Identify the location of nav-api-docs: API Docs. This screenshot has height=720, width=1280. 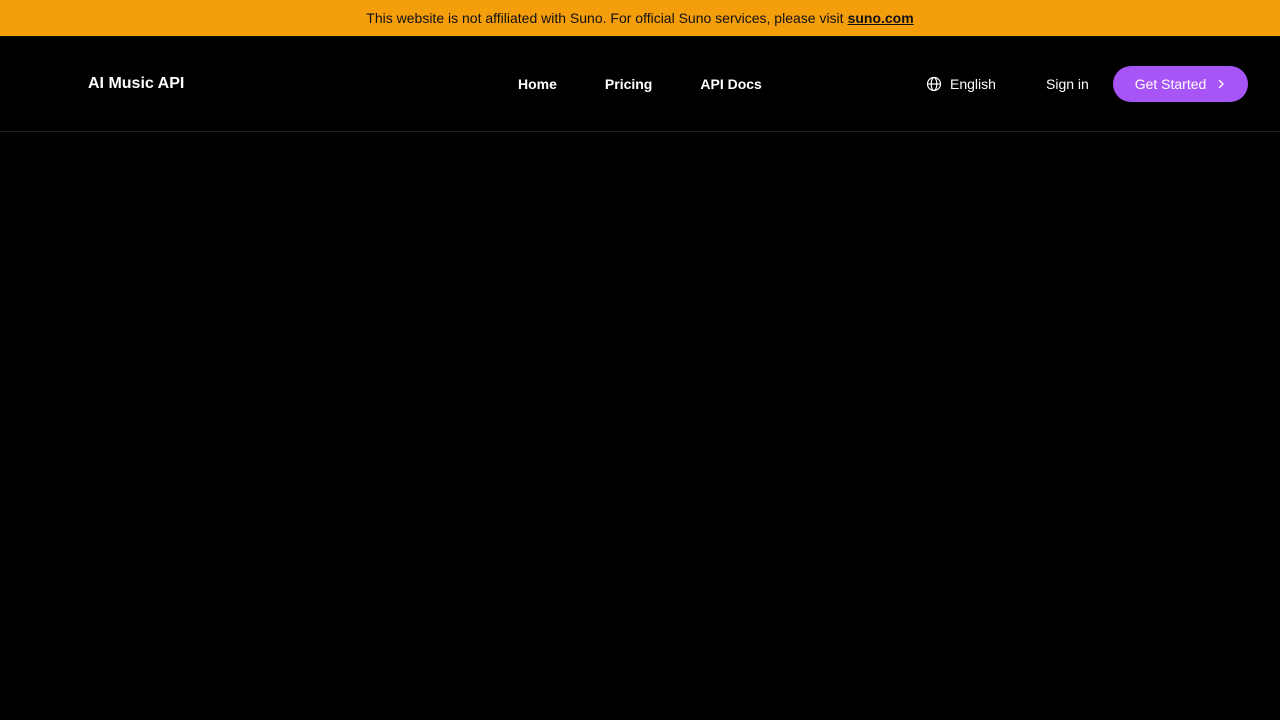
(730, 84).